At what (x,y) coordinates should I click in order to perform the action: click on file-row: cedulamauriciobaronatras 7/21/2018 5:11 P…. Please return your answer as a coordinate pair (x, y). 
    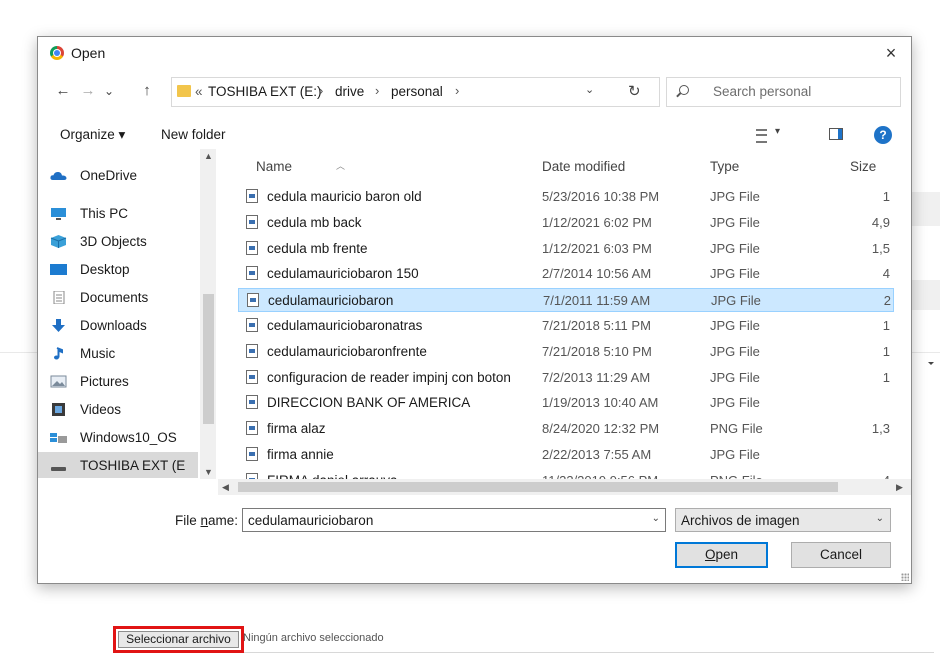
    Looking at the image, I should click on (566, 326).